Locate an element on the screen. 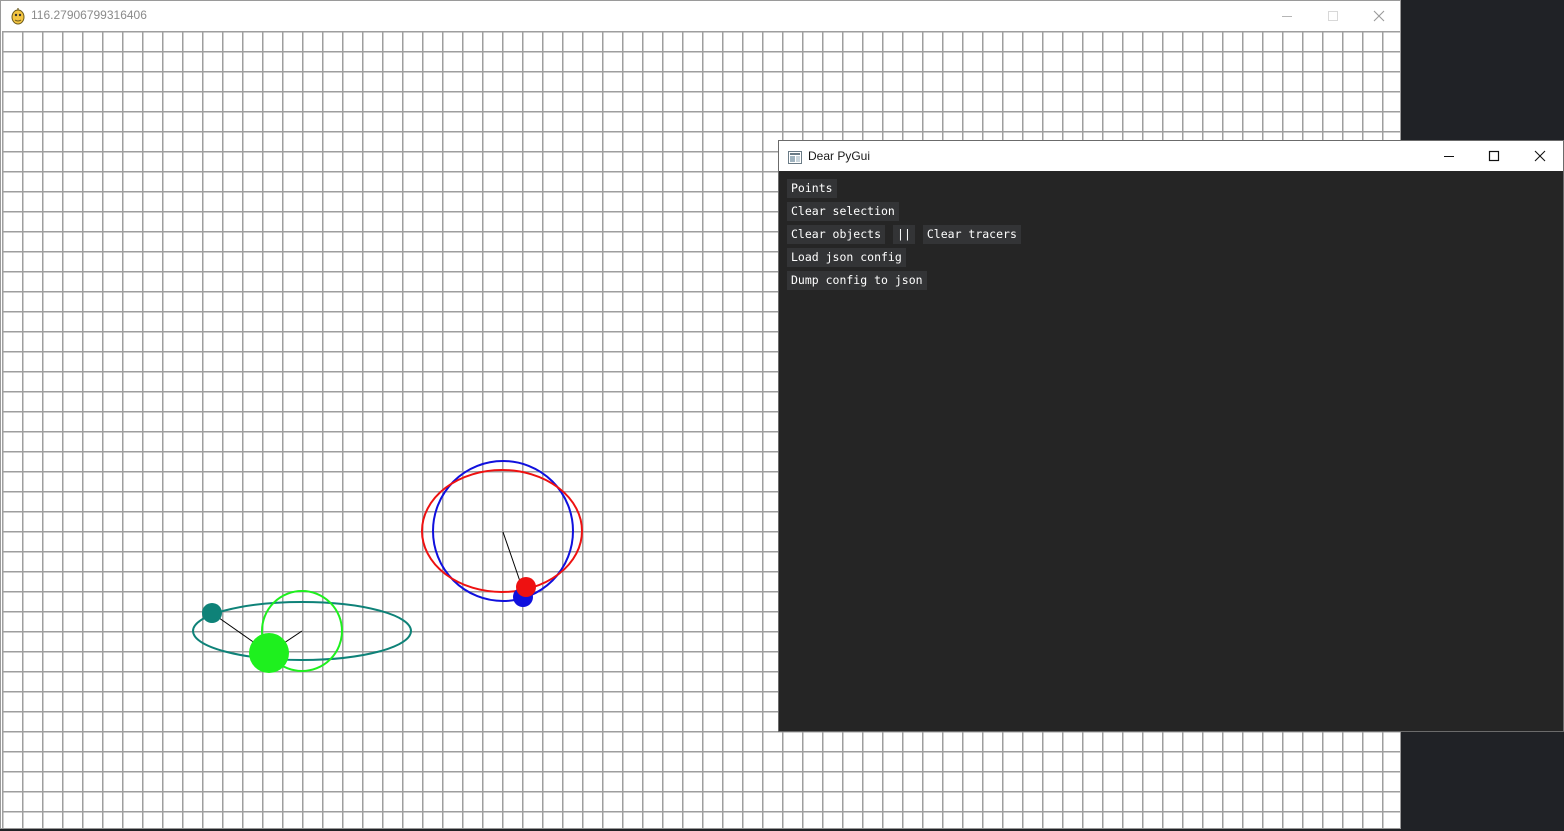  dear-pygui-app-icon is located at coordinates (795, 156).